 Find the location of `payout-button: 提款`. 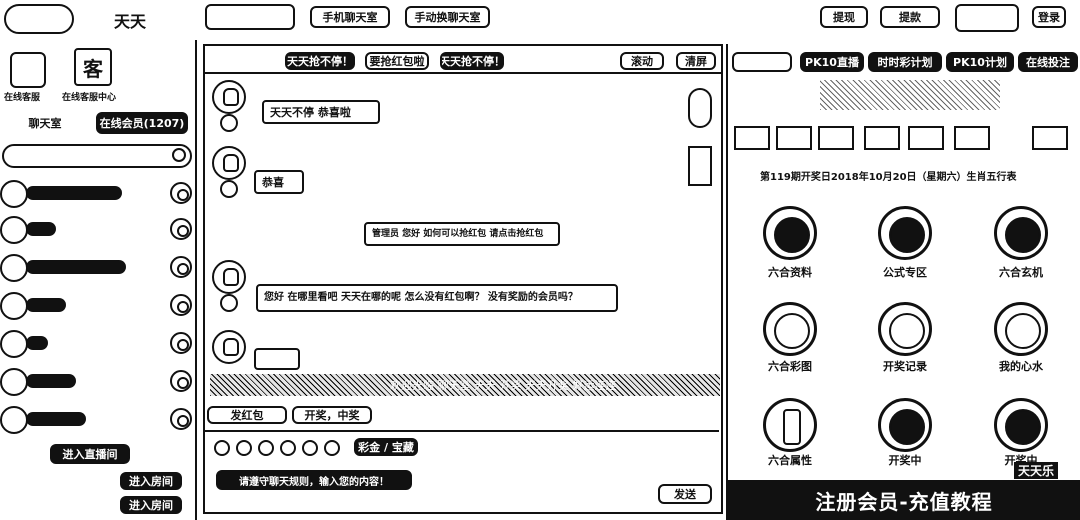

payout-button: 提款 is located at coordinates (910, 17).